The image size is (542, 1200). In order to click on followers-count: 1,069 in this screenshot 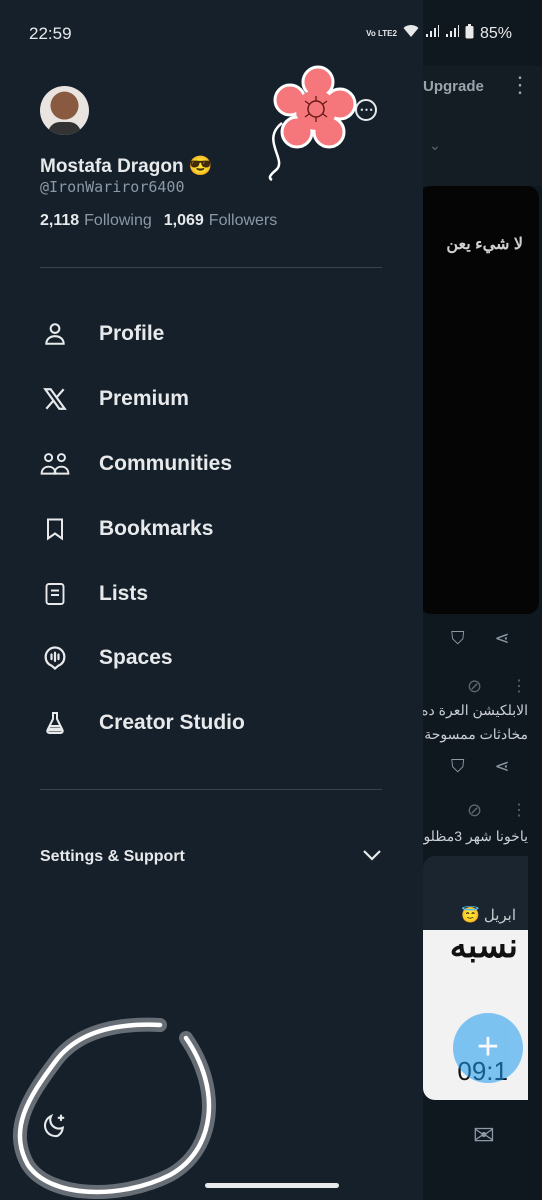, I will do `click(184, 221)`.